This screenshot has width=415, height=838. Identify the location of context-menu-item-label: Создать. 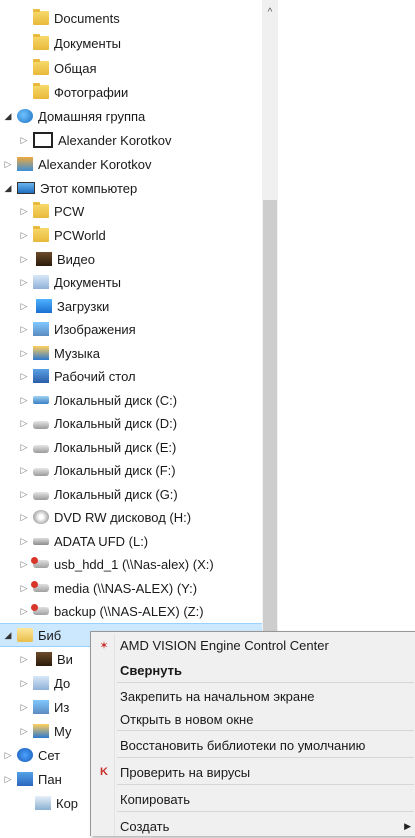
(145, 826).